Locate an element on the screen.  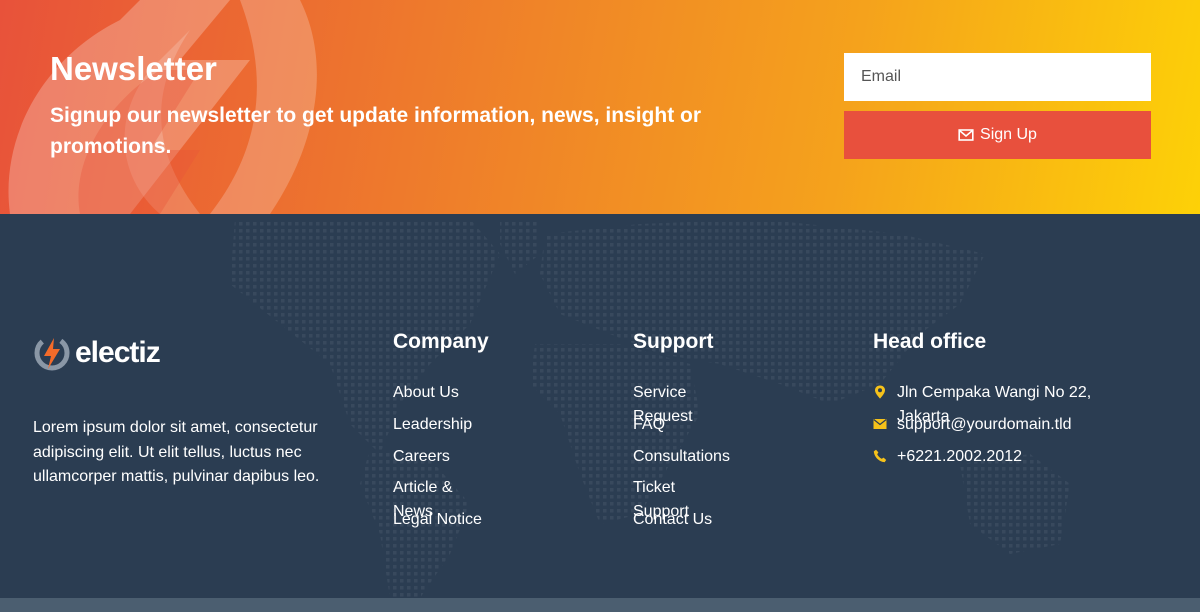
contact-email: support@yourdomain.tld is located at coordinates (993, 425).